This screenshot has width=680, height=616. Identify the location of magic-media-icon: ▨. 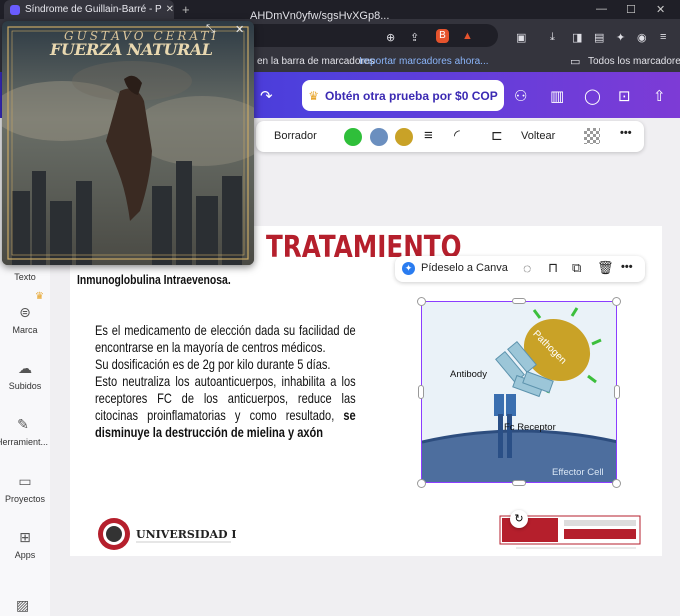
(22, 605).